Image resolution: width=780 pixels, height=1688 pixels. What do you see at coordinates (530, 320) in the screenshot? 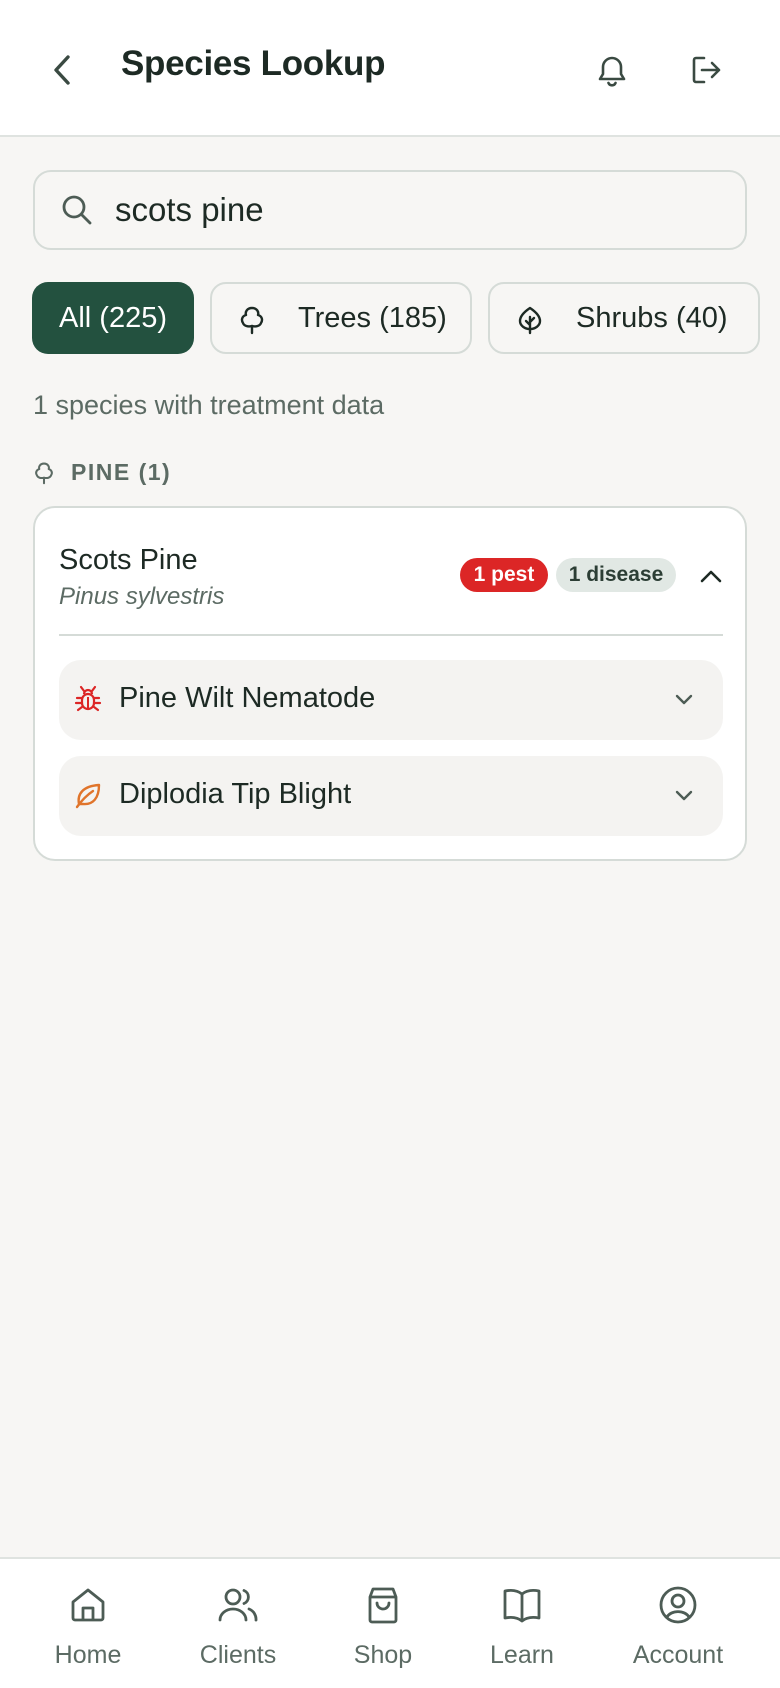
I see `shrub-icon` at bounding box center [530, 320].